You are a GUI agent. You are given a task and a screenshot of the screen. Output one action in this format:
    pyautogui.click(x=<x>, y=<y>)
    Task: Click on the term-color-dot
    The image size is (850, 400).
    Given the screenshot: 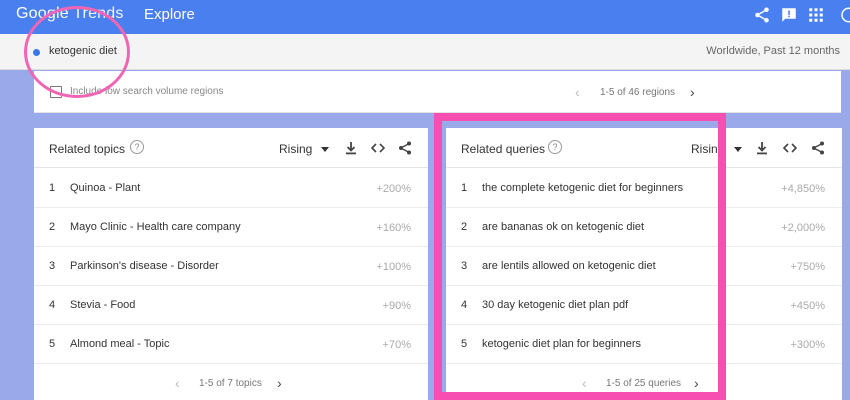 What is the action you would take?
    pyautogui.click(x=36, y=52)
    